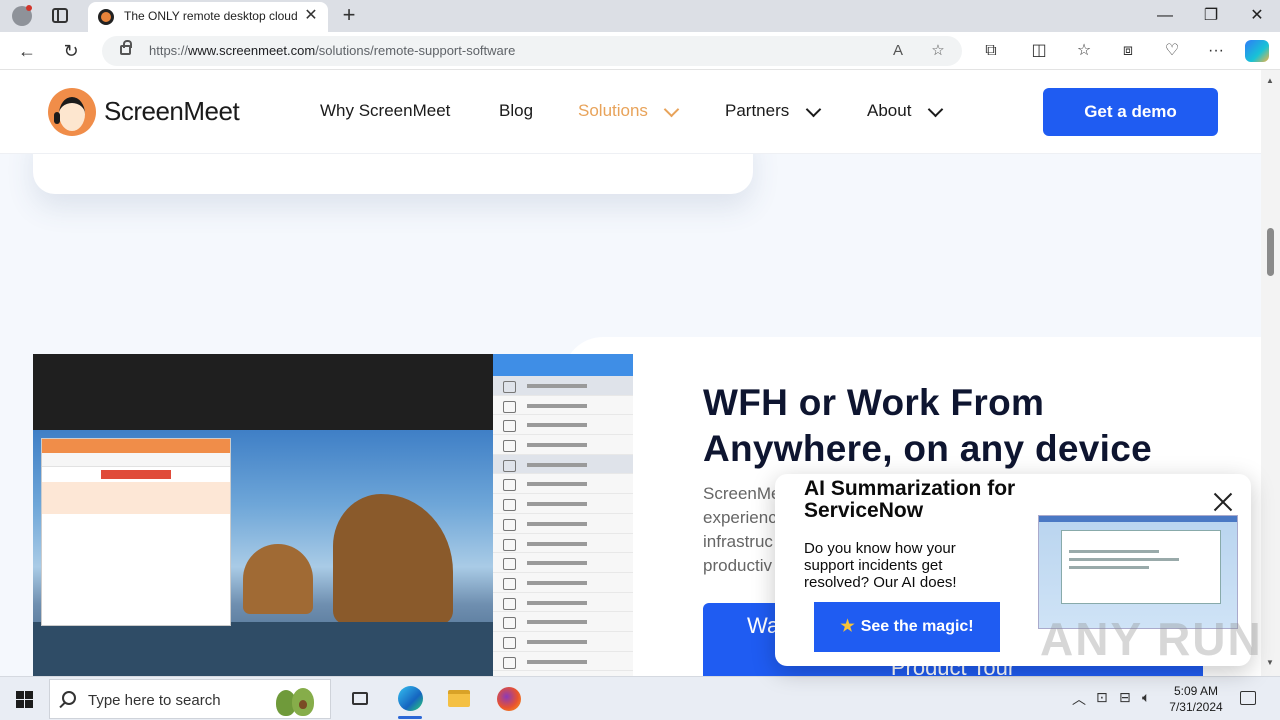 This screenshot has height=720, width=1280. I want to click on feature-title: WFH or Work From Anywhere, on any device, so click(928, 425).